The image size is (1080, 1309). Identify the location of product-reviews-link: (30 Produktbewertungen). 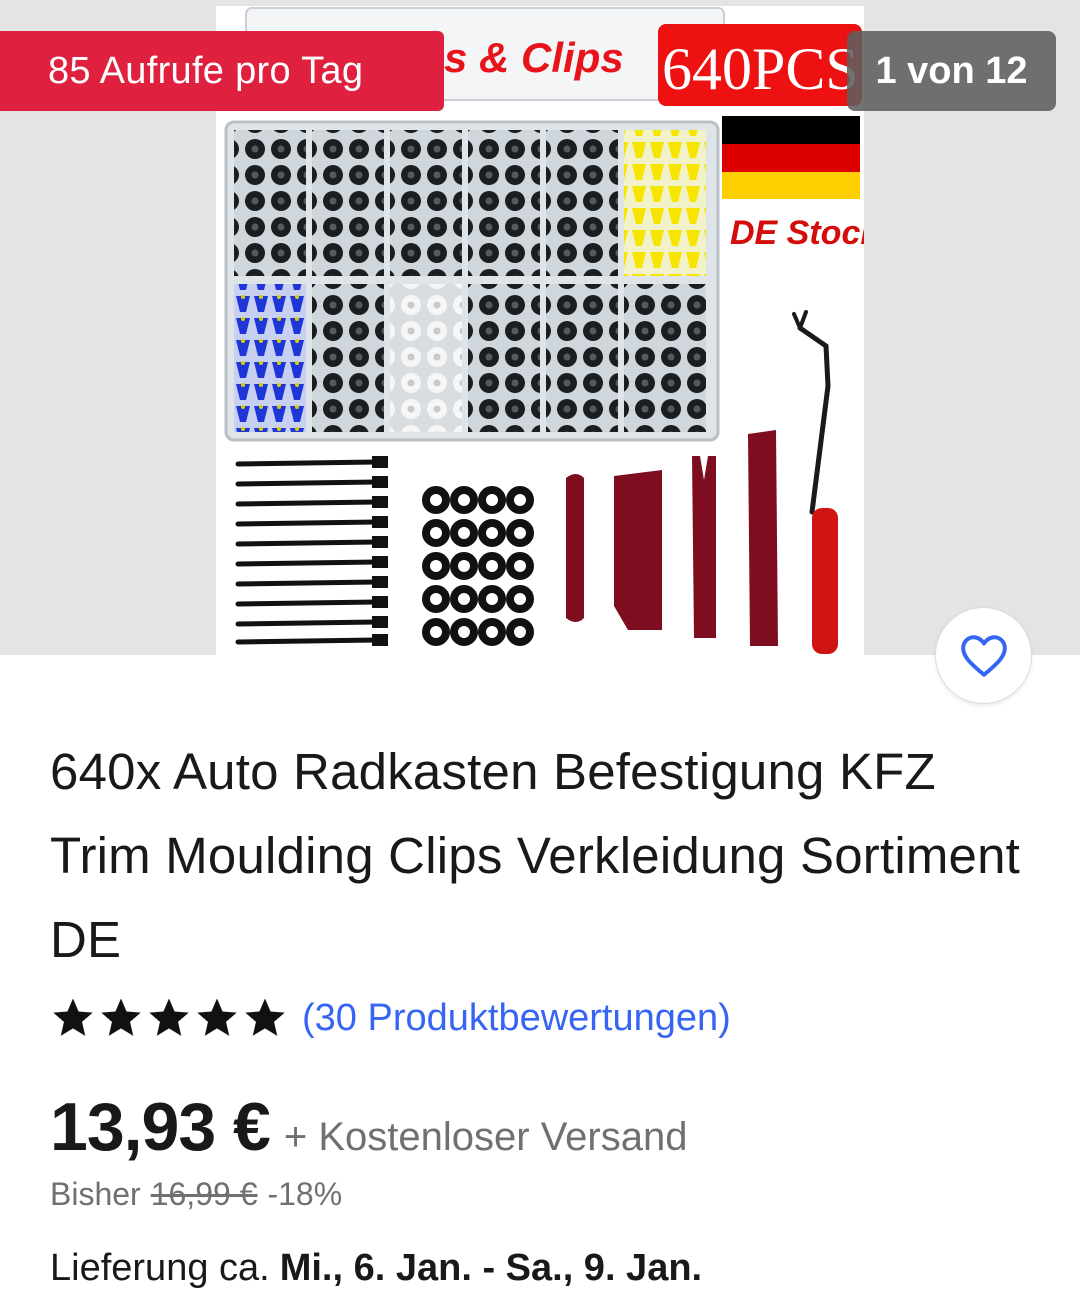
(516, 1018).